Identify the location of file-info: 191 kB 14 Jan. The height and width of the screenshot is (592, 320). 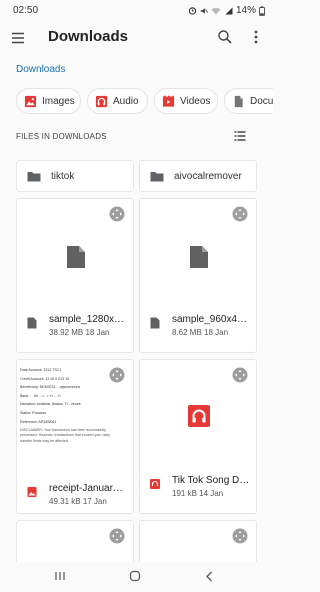
(197, 493).